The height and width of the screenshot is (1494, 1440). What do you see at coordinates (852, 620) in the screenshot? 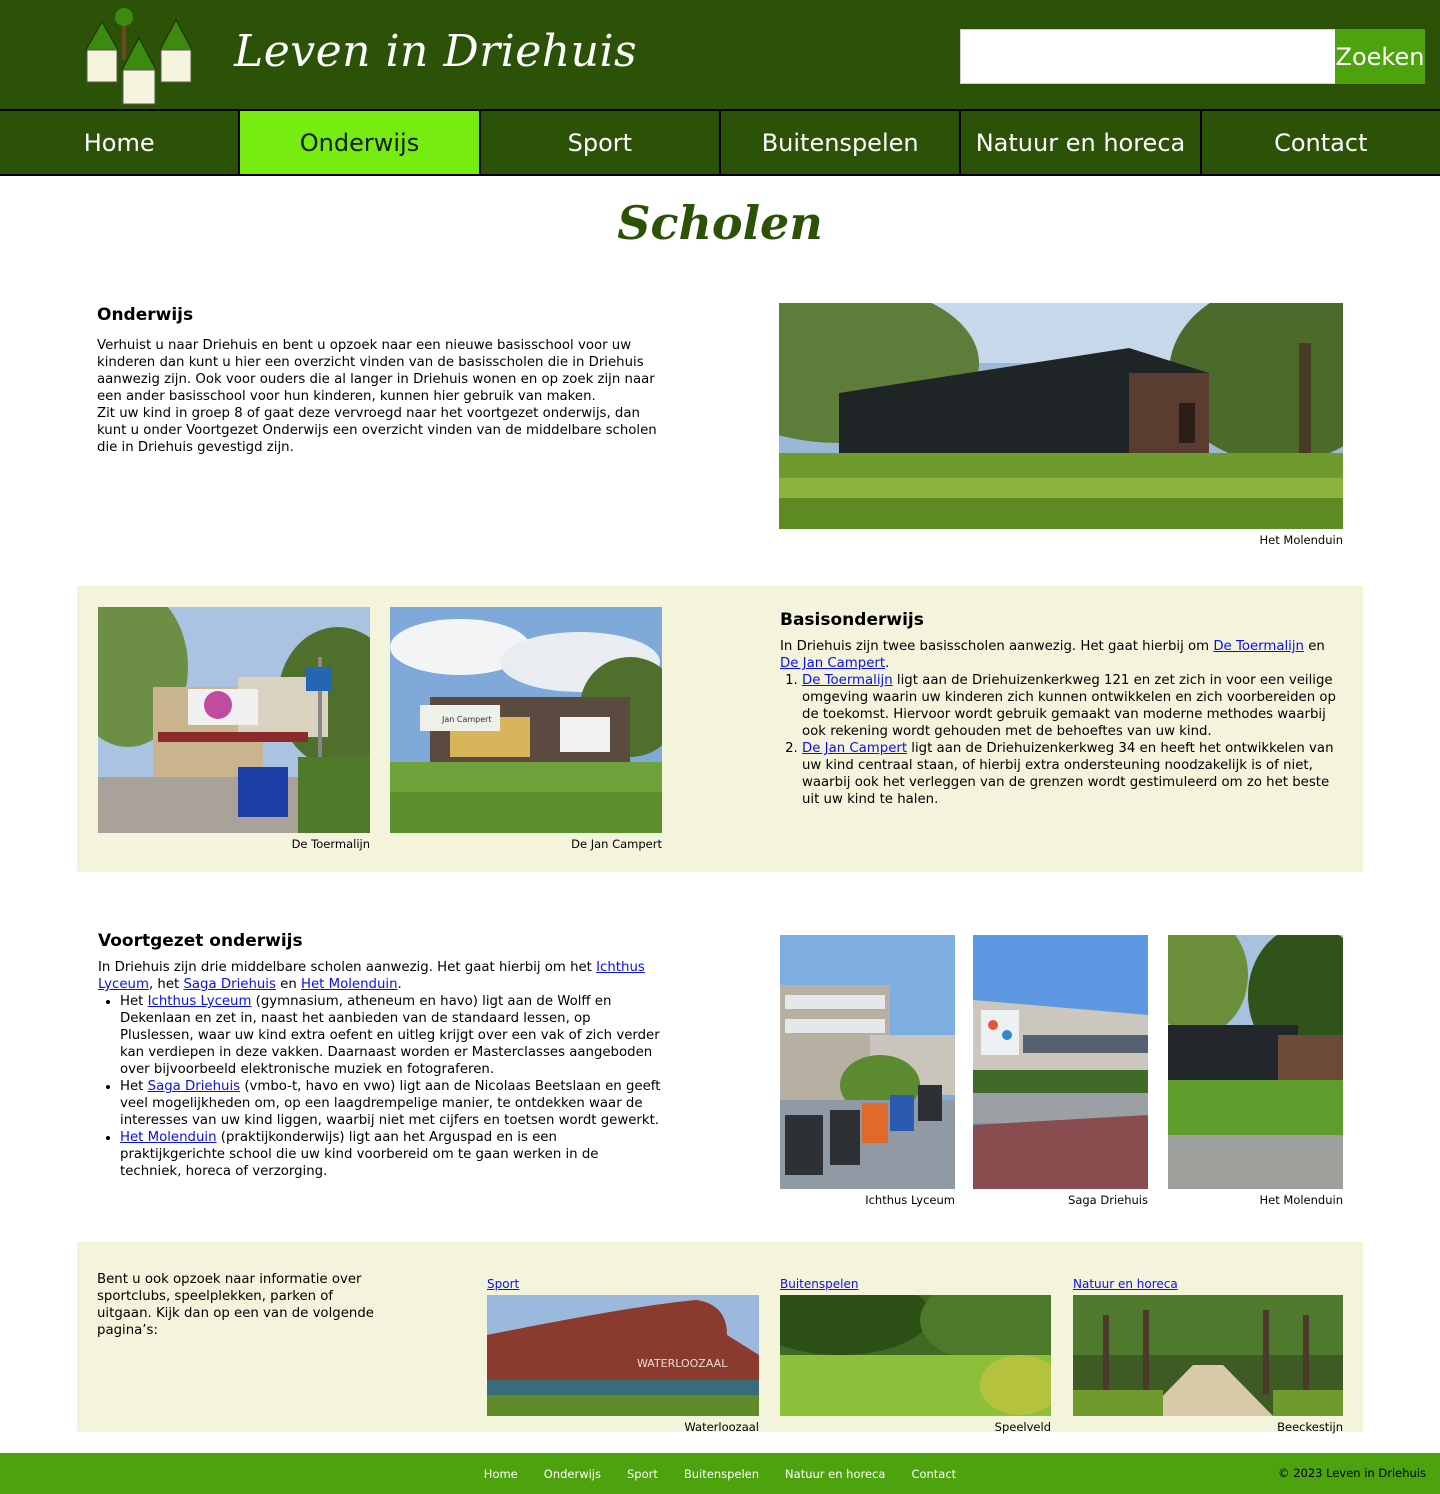
I see `basisonderwijs-heading: Basisonderwijs` at bounding box center [852, 620].